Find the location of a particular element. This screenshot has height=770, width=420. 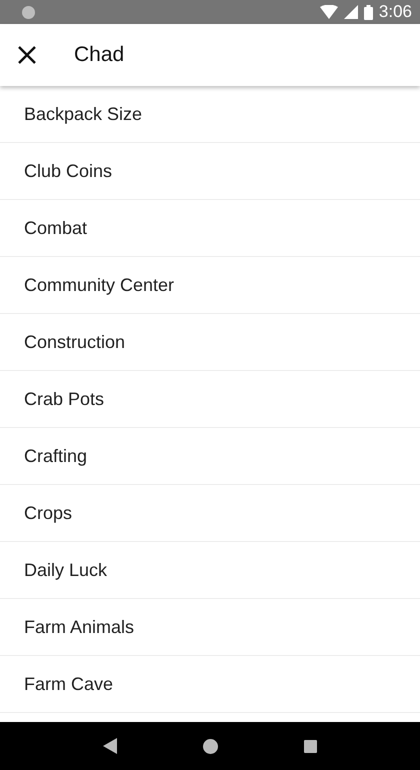

screen-title: Chad is located at coordinates (99, 55).